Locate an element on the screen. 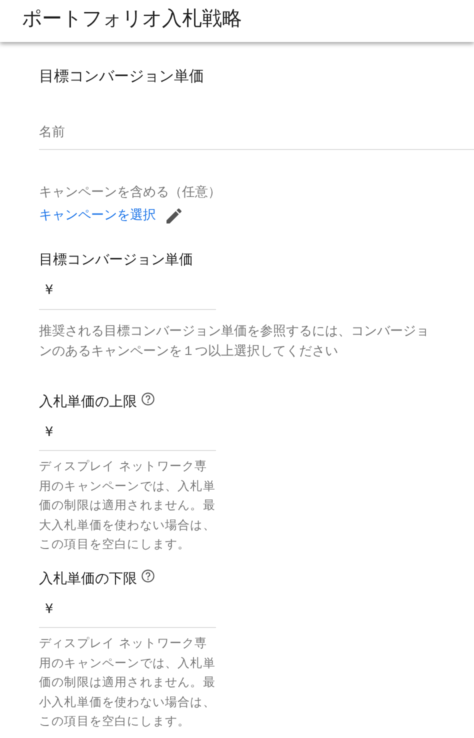 The image size is (474, 738). page-title: ポートフォリオ入札戦略 is located at coordinates (132, 18).